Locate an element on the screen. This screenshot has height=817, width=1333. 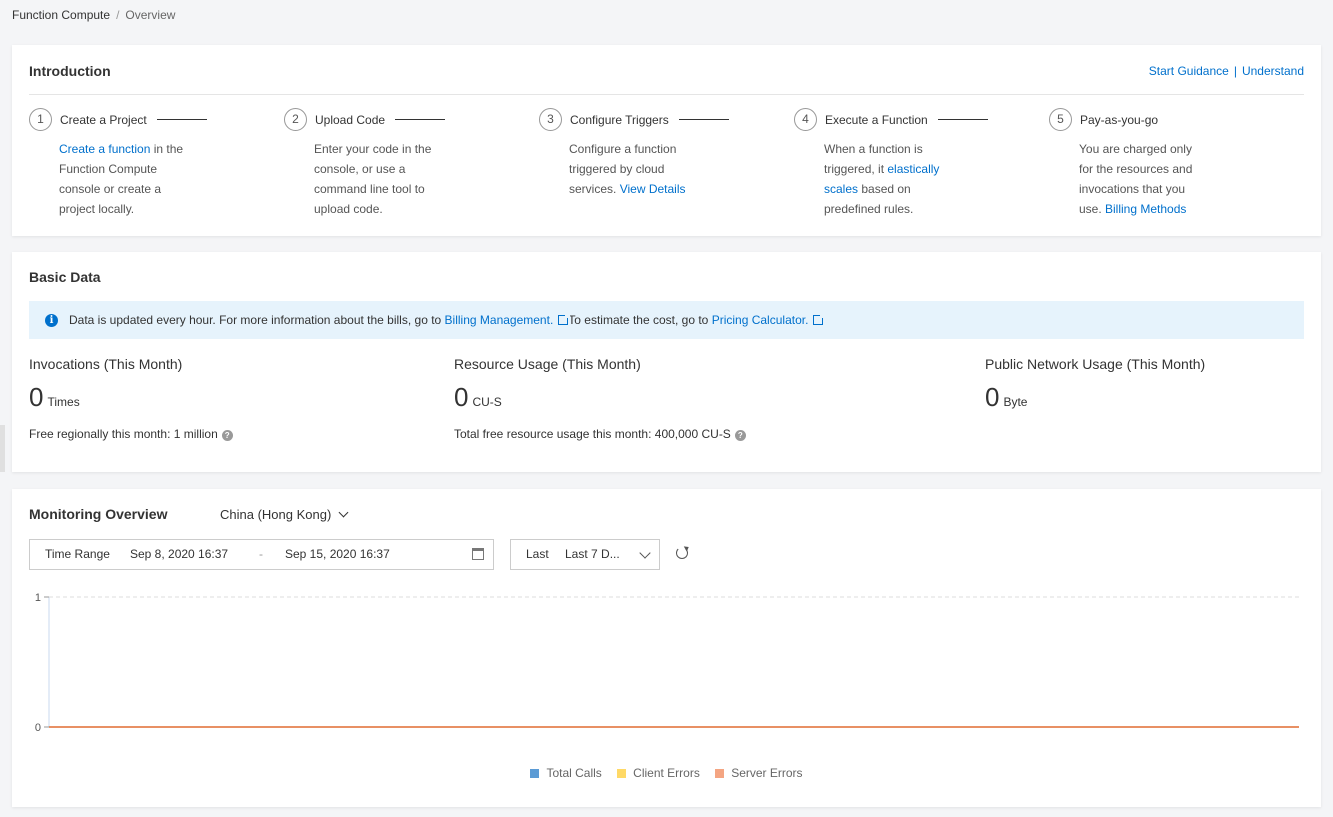
monitoring-title: Monitoring Overview is located at coordinates (98, 514).